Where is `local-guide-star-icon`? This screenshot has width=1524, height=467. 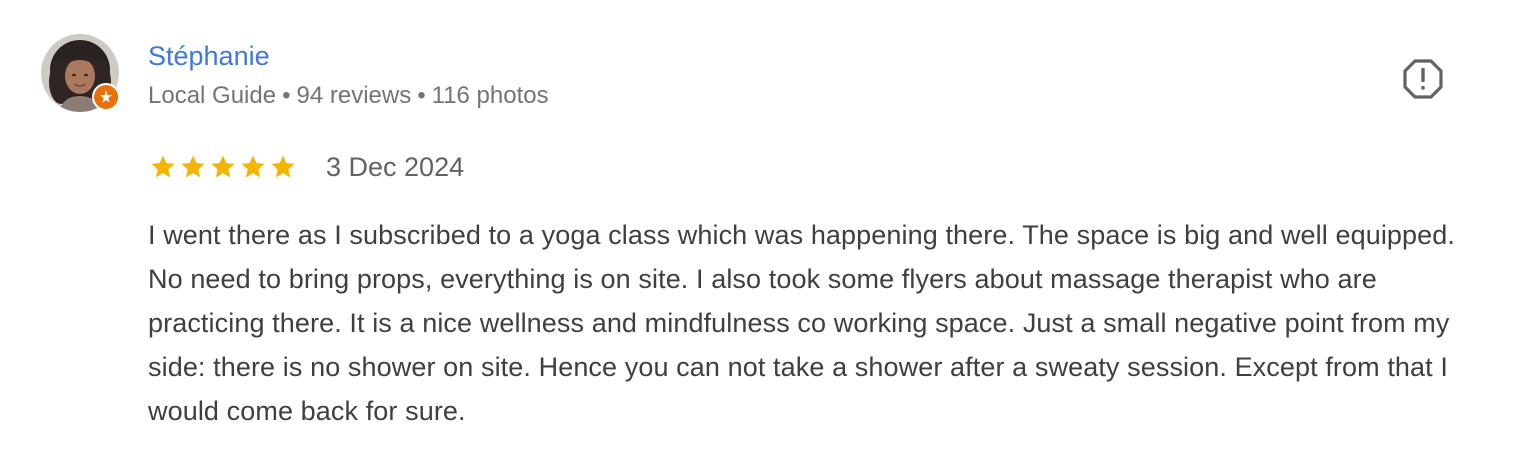 local-guide-star-icon is located at coordinates (106, 97).